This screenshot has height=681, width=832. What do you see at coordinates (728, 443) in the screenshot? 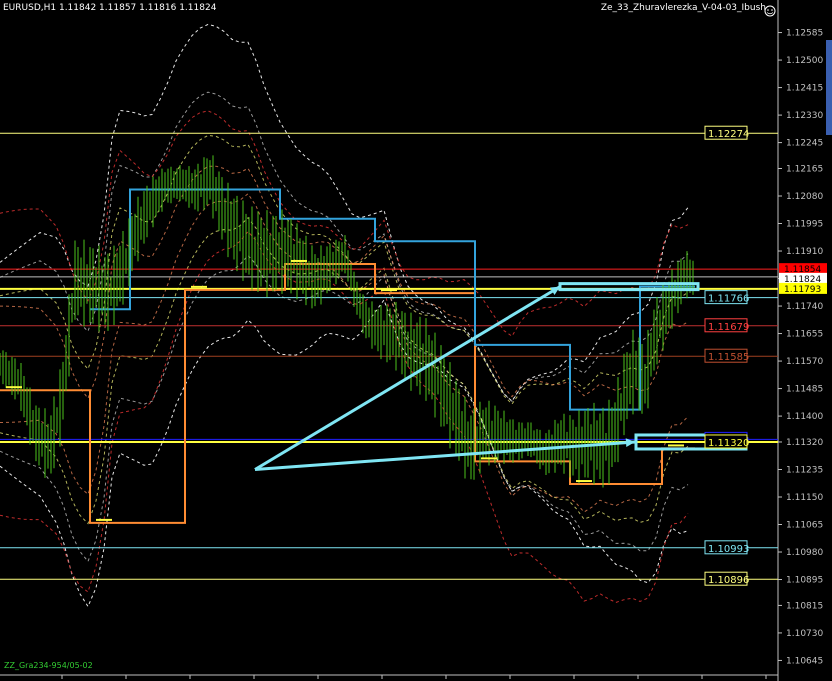
I see `level-label: 1.11320` at bounding box center [728, 443].